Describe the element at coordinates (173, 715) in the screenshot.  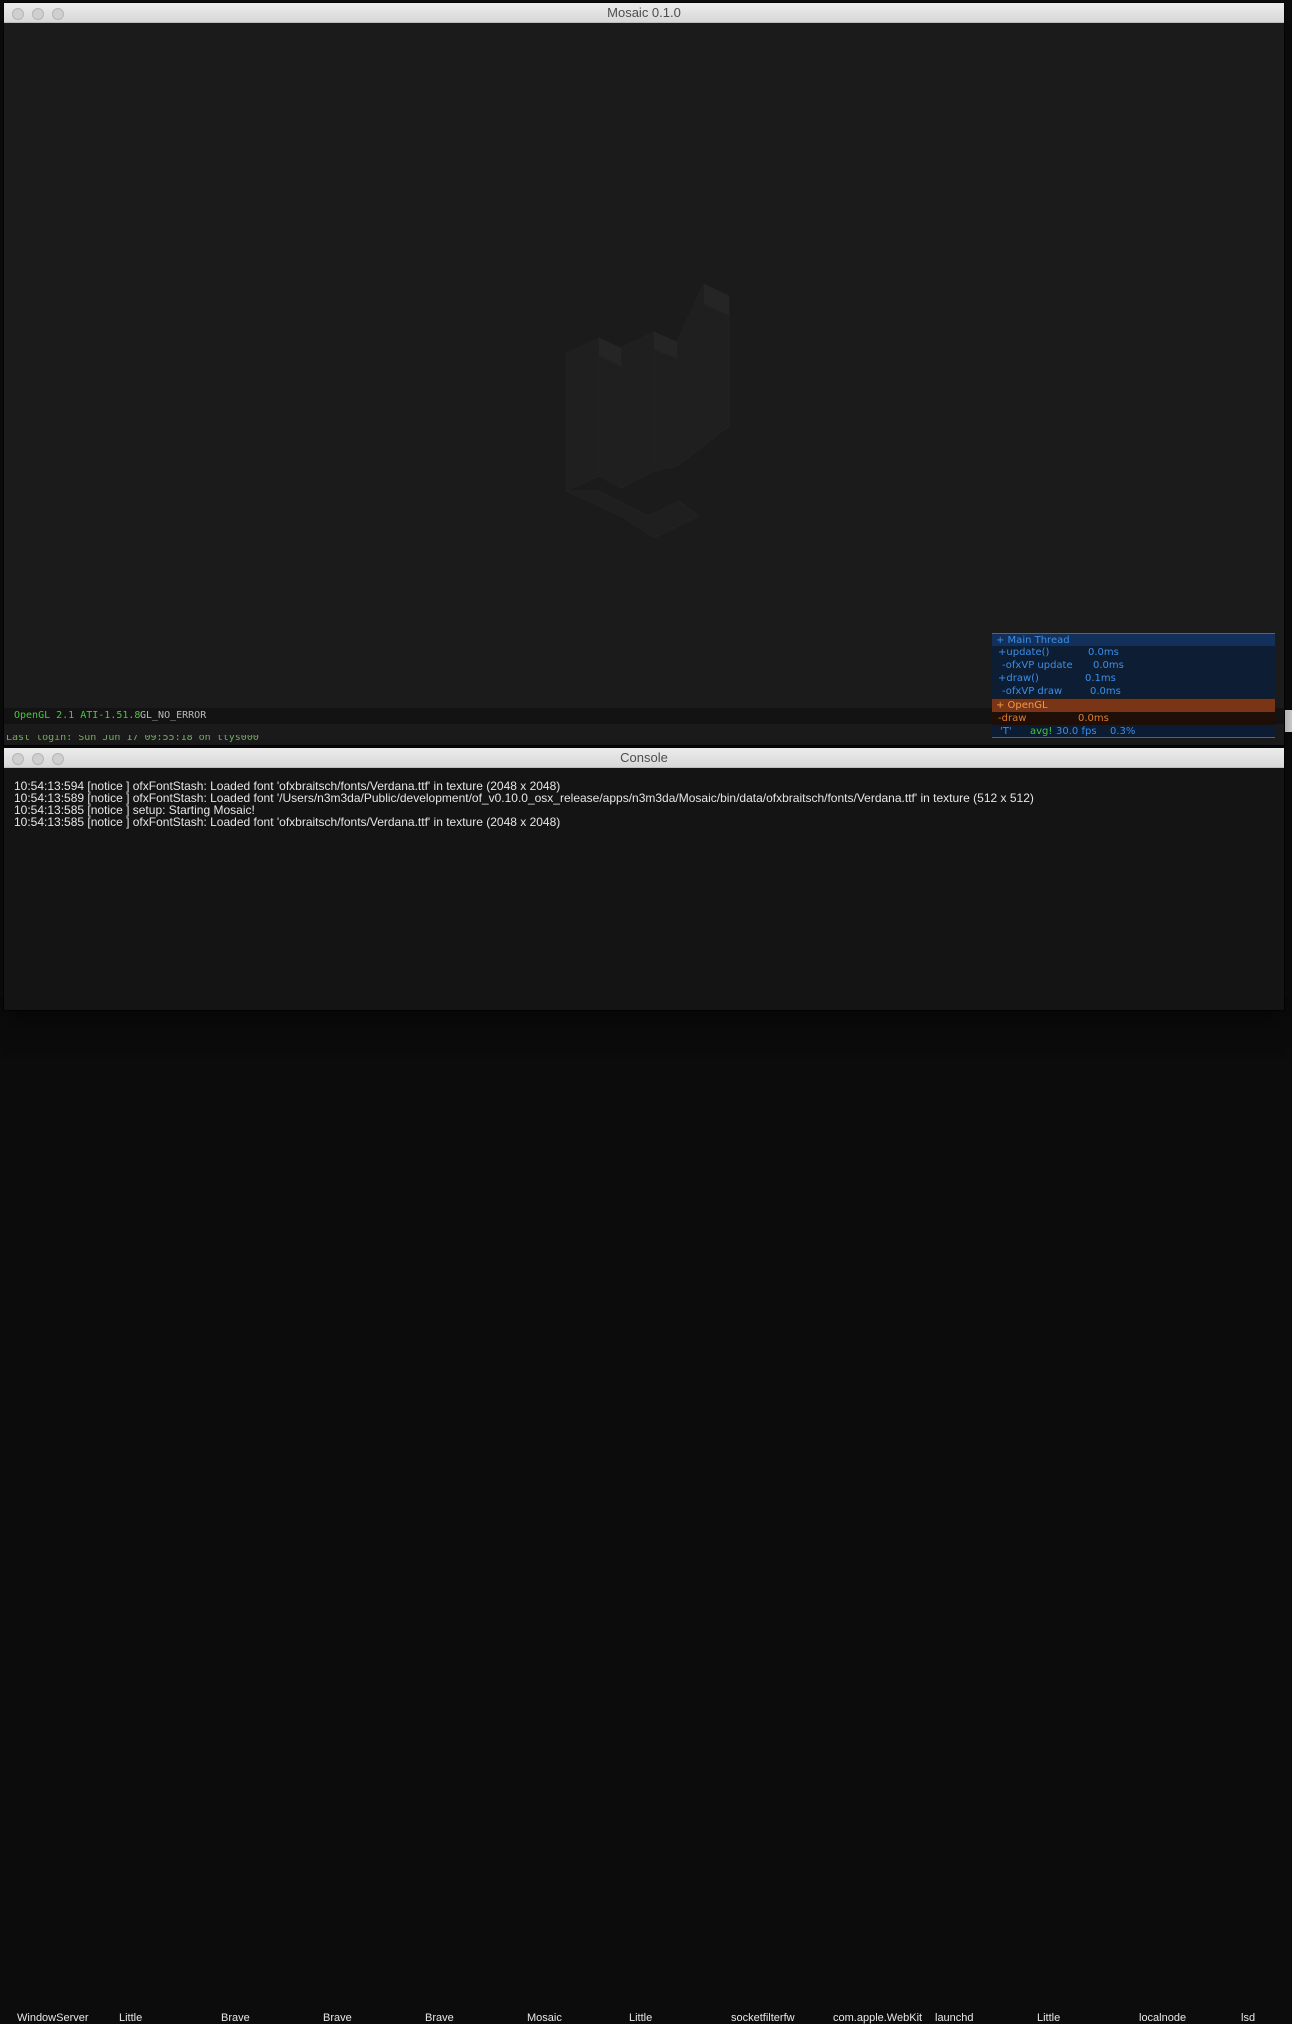
I see `gl-error-label: GL_NO_ERROR` at that location.